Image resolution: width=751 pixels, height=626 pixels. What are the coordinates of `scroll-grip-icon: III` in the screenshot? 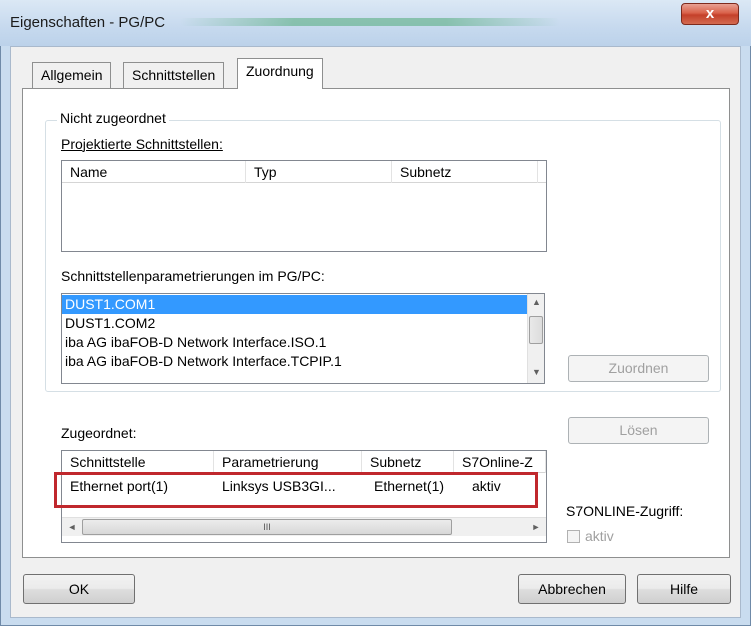 It's located at (267, 527).